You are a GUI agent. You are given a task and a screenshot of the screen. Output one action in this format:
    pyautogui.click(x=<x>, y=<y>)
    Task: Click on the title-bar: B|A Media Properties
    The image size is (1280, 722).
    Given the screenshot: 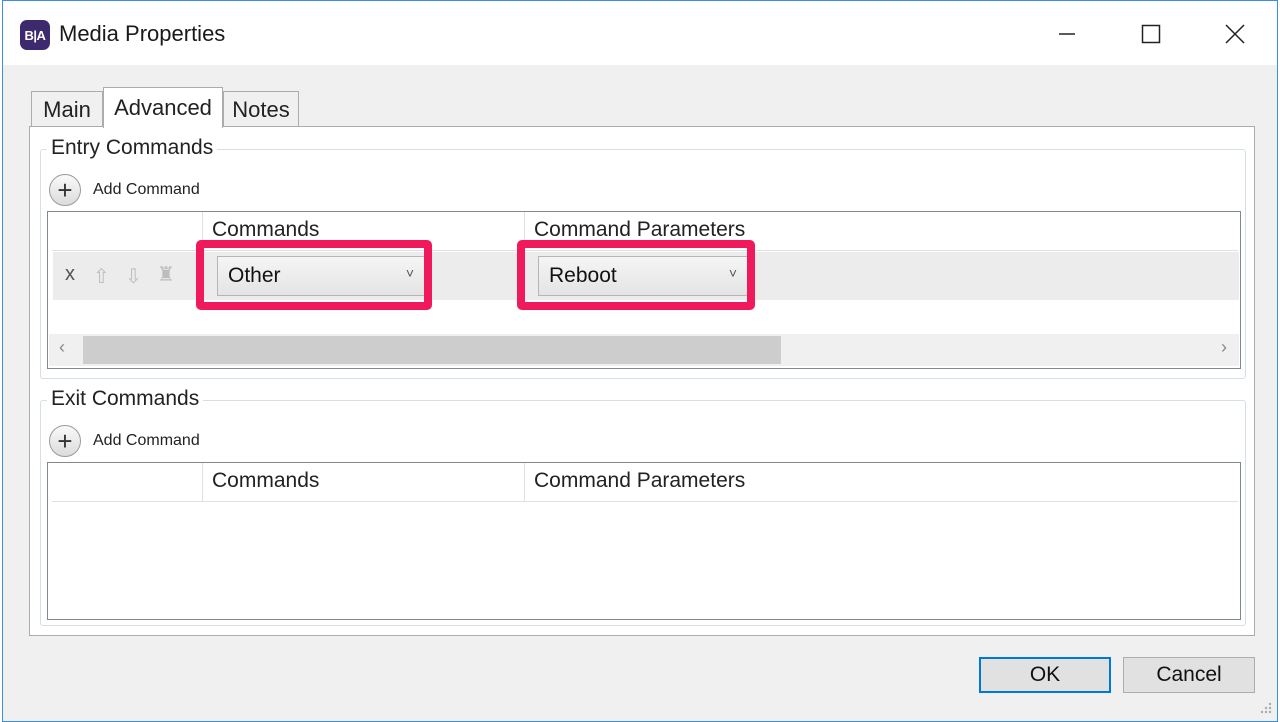 What is the action you would take?
    pyautogui.click(x=640, y=33)
    